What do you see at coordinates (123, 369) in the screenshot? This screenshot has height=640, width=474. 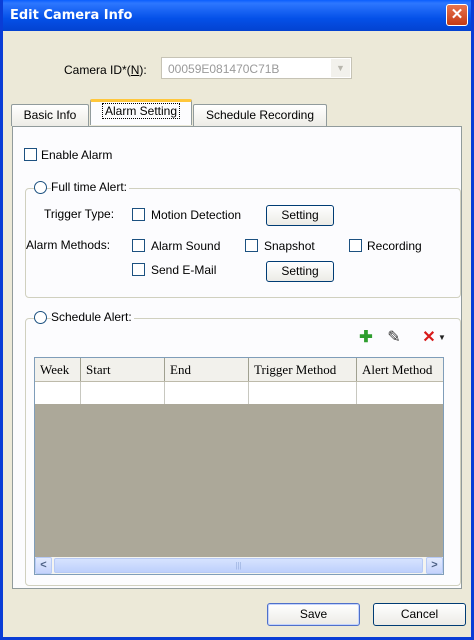 I see `column-header-start: Start` at bounding box center [123, 369].